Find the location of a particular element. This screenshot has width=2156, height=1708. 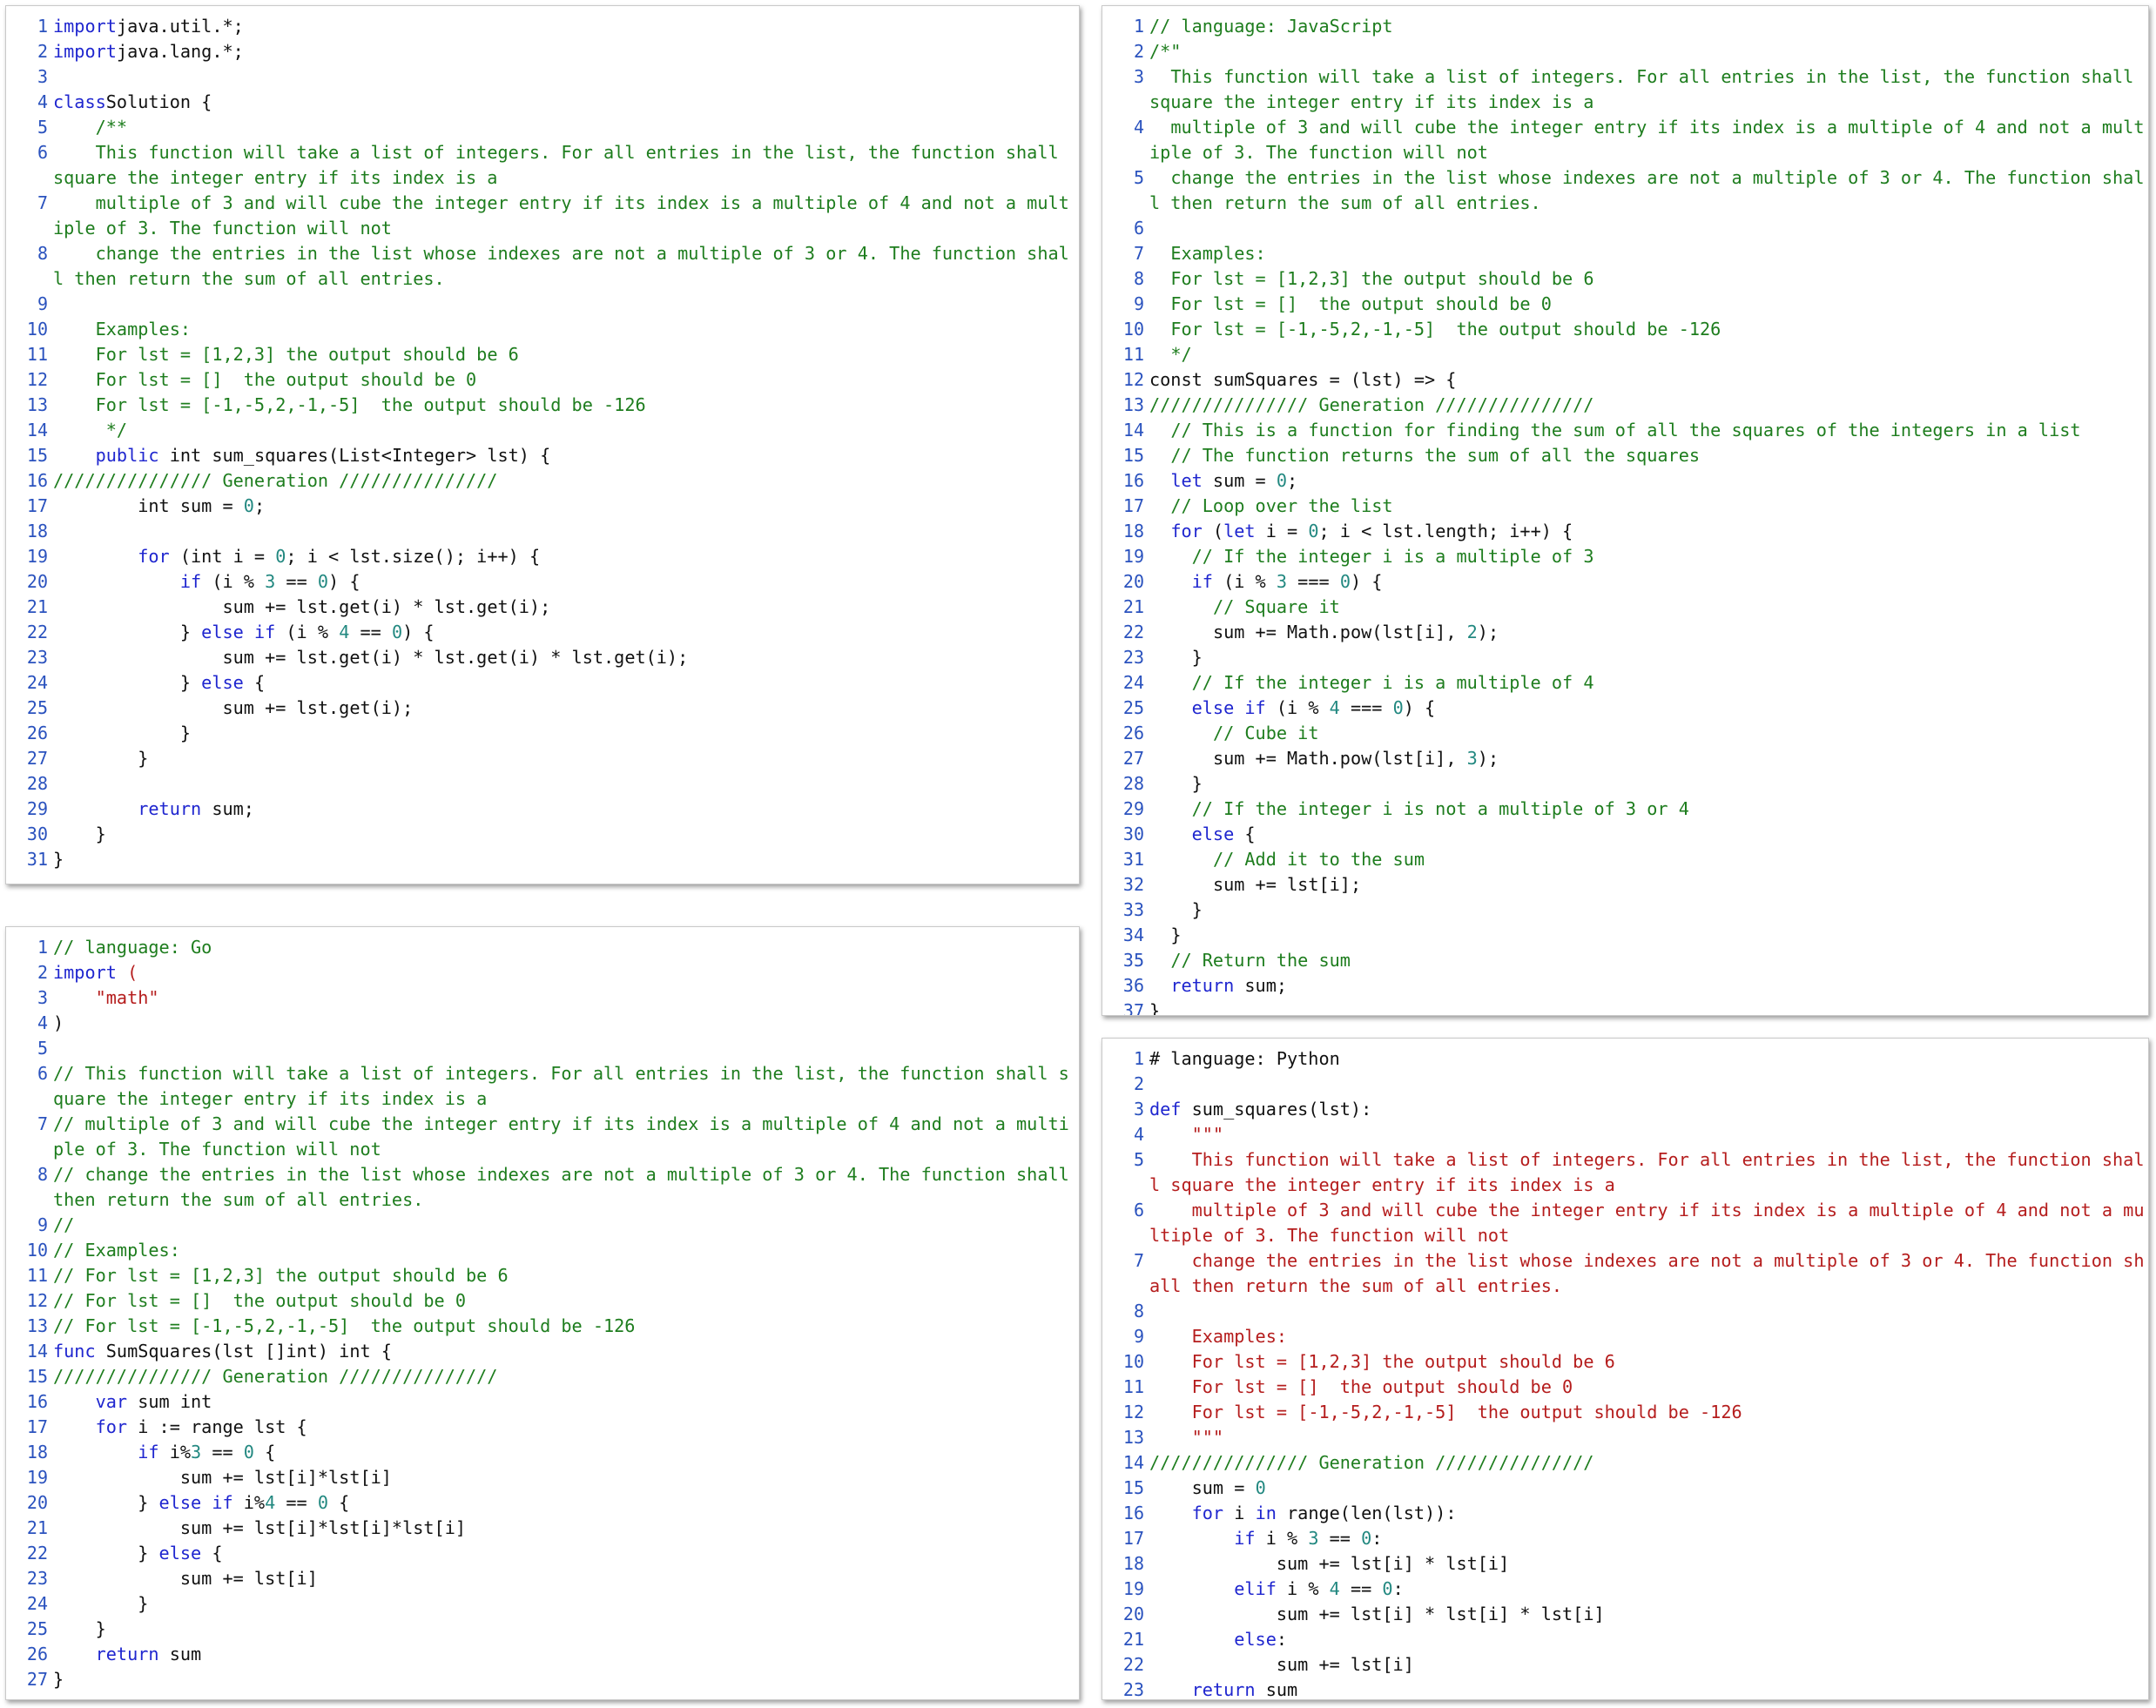

line-number: 10 is located at coordinates (37, 329).